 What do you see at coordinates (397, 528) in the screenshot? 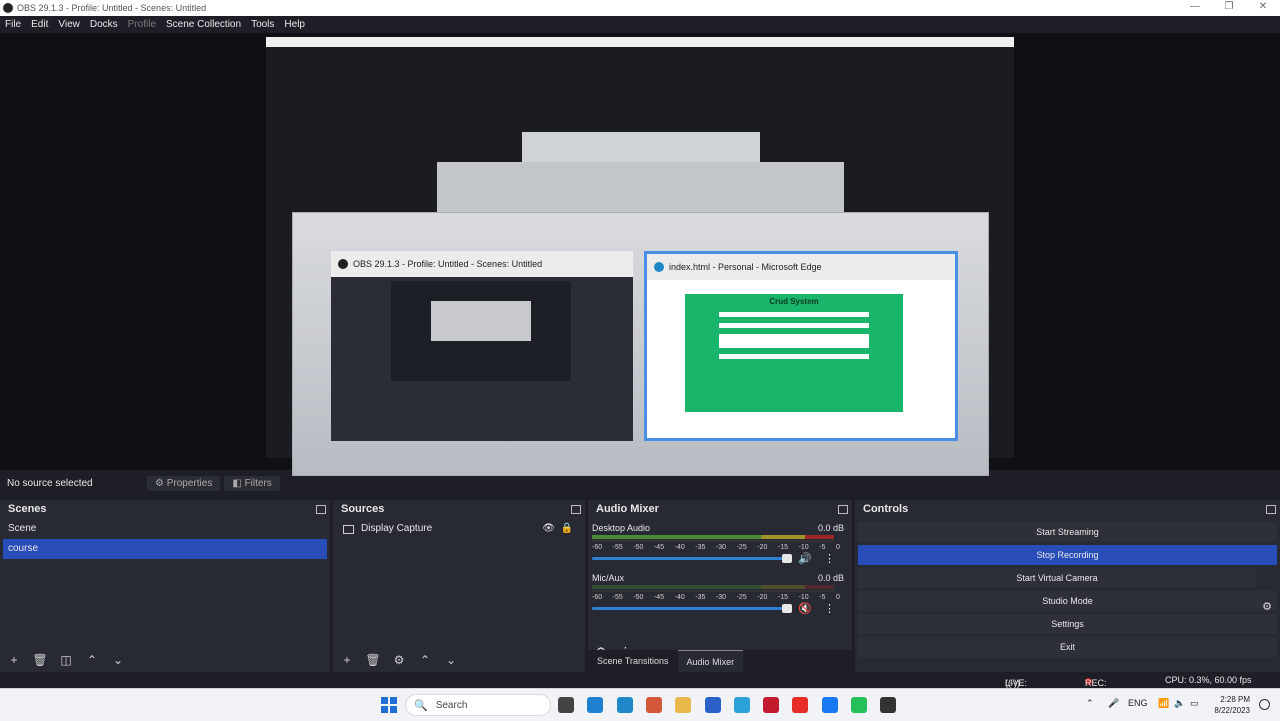
I see `source-label: Display Capture` at bounding box center [397, 528].